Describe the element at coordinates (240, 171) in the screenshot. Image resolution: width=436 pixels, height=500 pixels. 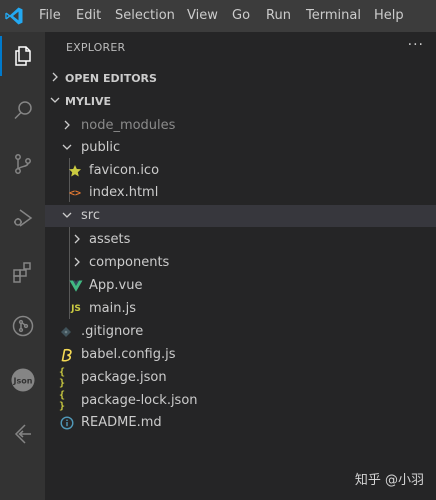
I see `tree-item-favicon: favicon.ico` at that location.